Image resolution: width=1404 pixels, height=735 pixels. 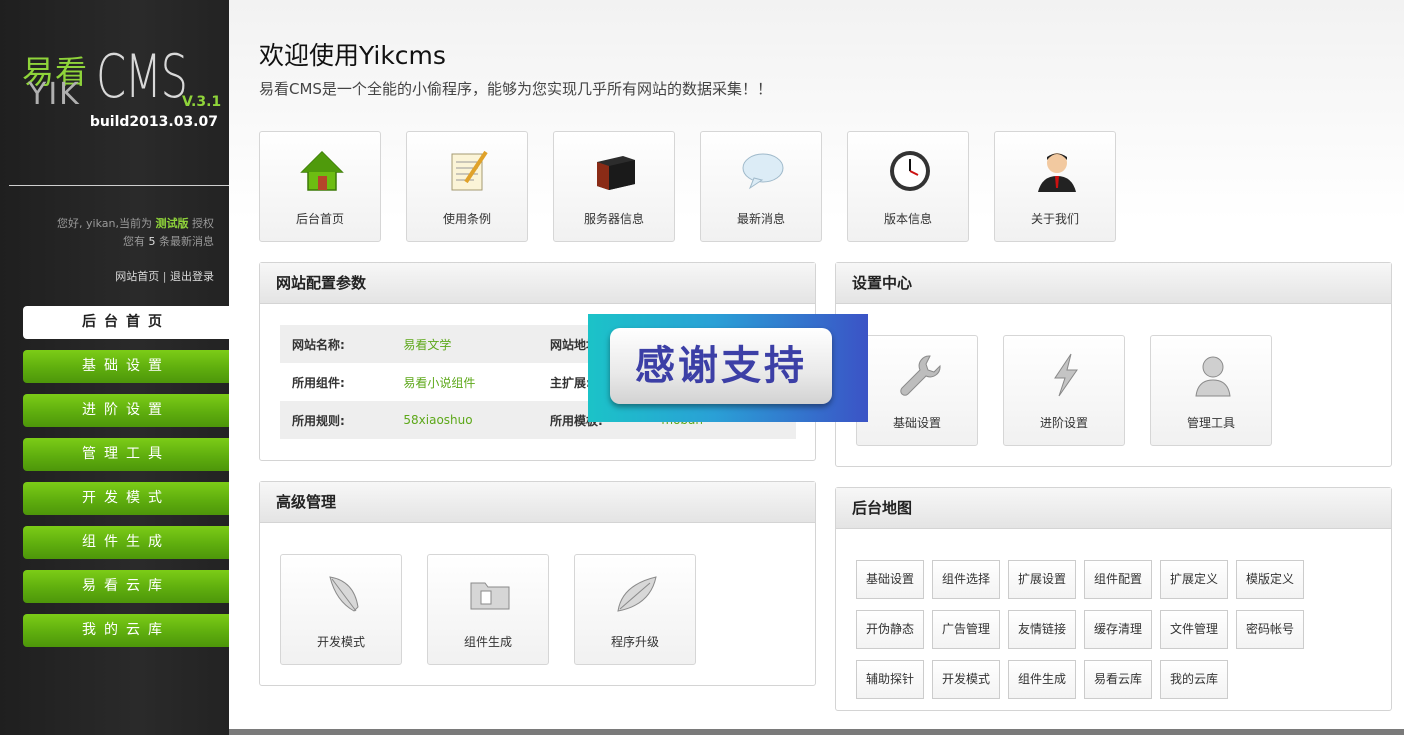 What do you see at coordinates (1194, 629) in the screenshot?
I see `map-tag: 文件管理` at bounding box center [1194, 629].